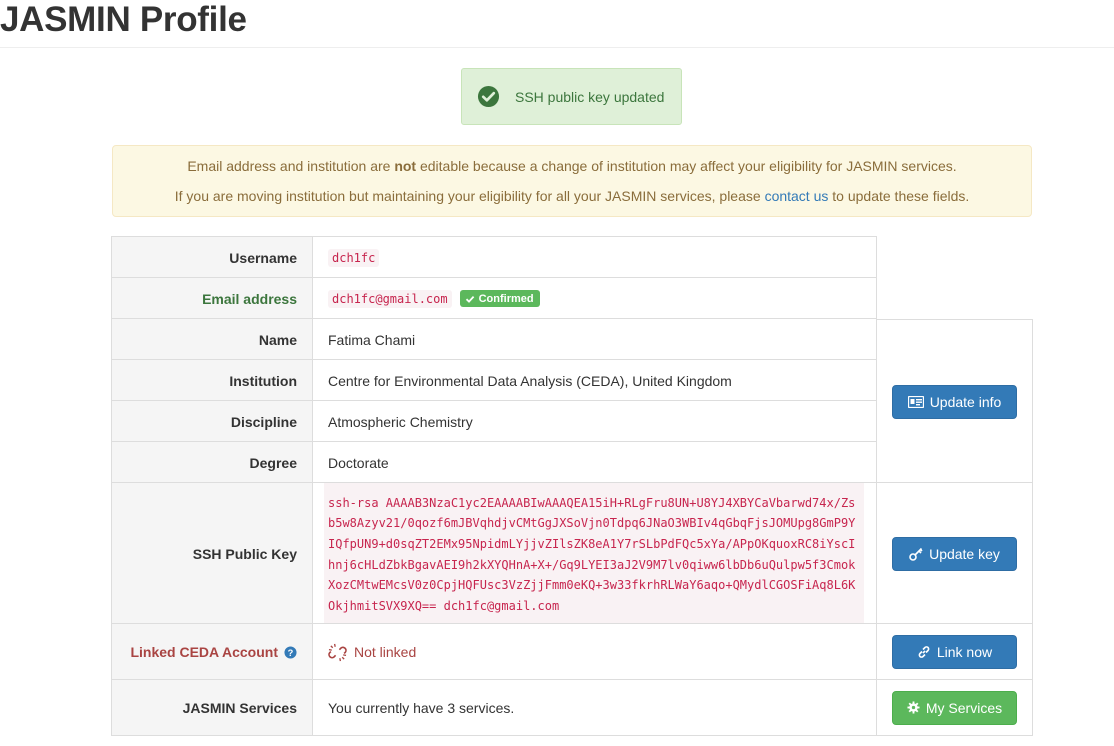 The image size is (1114, 746). I want to click on link-now-cell: Link now, so click(954, 652).